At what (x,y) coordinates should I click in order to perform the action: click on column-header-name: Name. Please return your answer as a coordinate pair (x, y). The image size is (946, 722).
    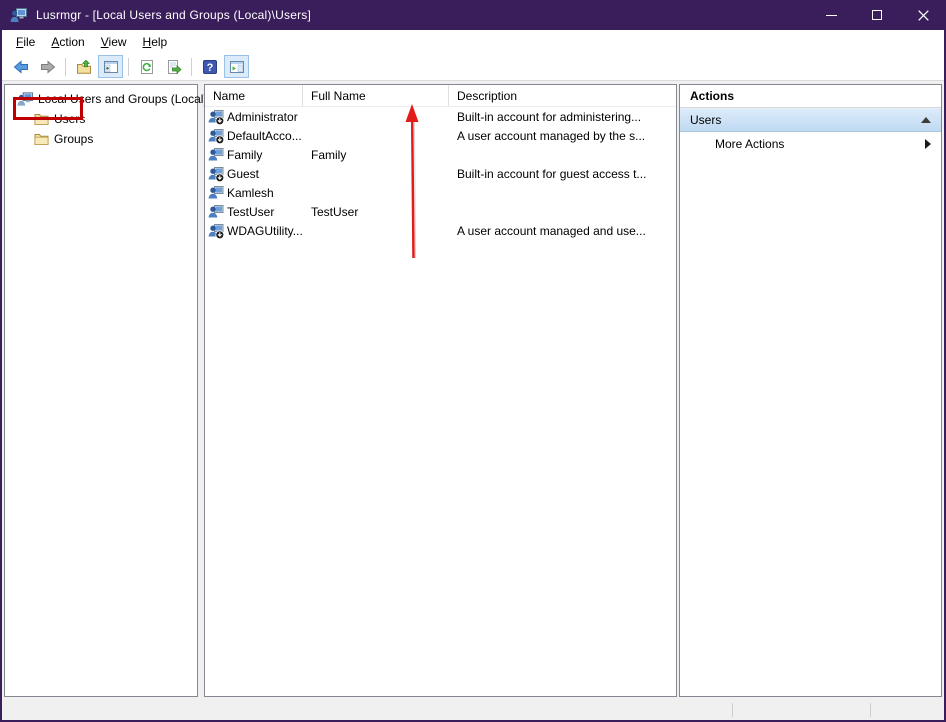
    Looking at the image, I should click on (254, 95).